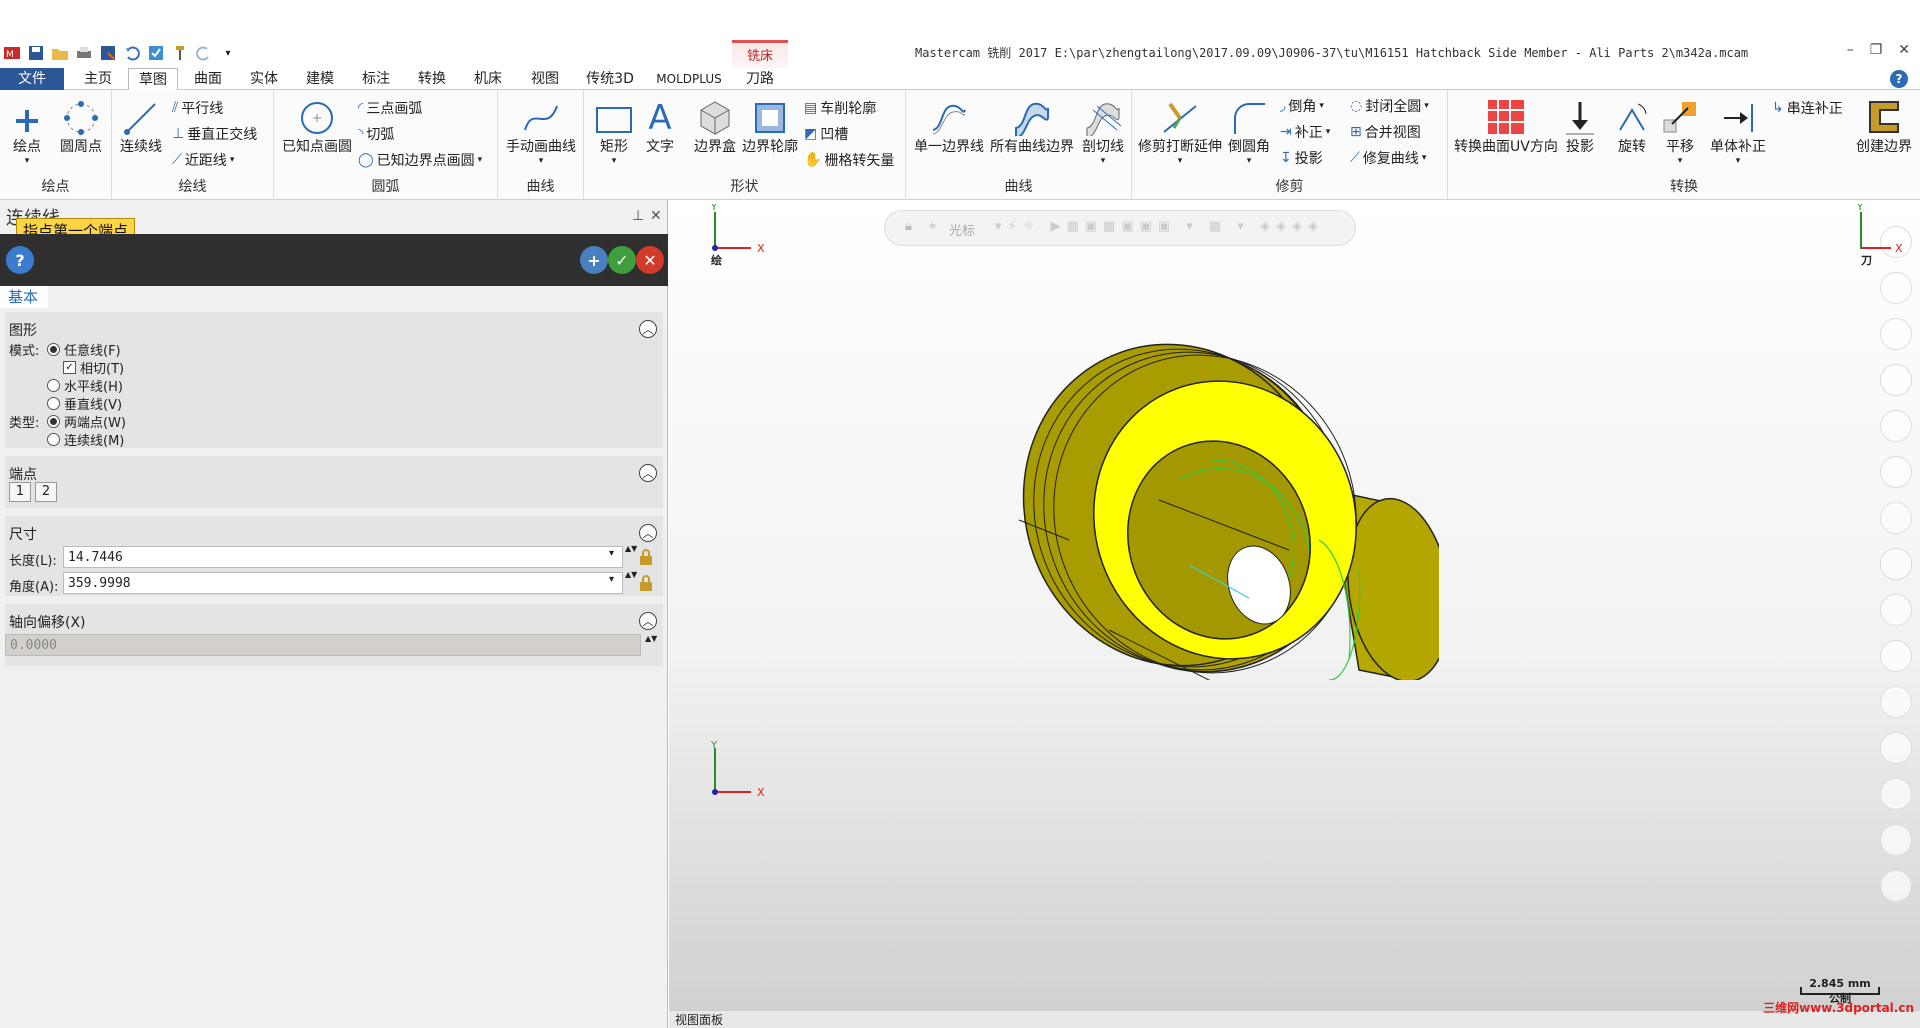 The image size is (1920, 1028). Describe the element at coordinates (611, 553) in the screenshot. I see `length-dropdown-icon: ▾` at that location.